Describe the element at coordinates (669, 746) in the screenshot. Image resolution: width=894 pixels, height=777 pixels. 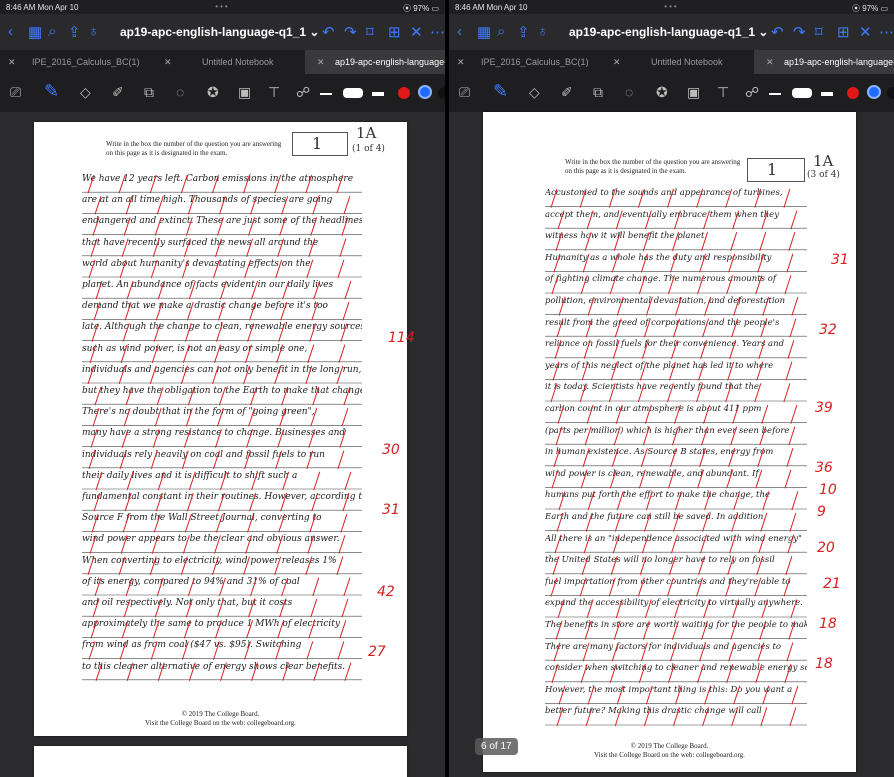
I see `footer-copyright: © 2019 The College Board.` at that location.